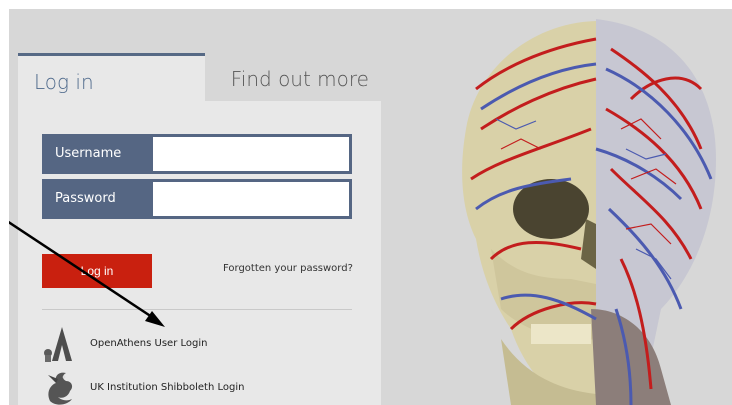  What do you see at coordinates (87, 273) in the screenshot?
I see `annotation-arrow` at bounding box center [87, 273].